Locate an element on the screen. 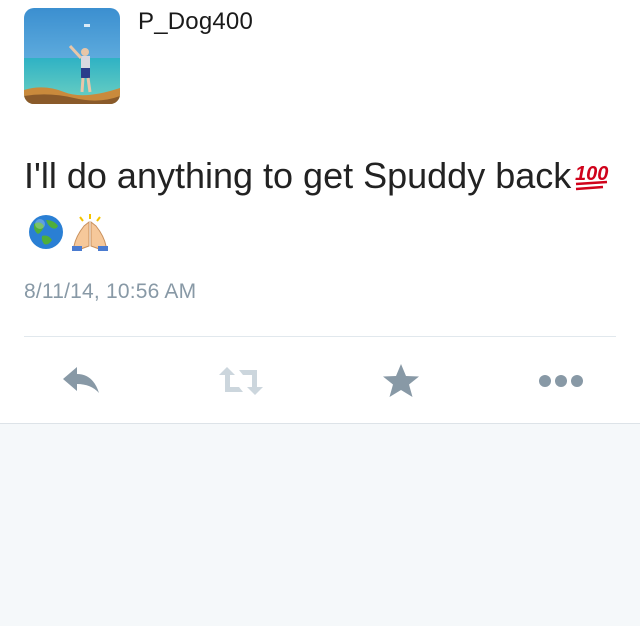 This screenshot has width=640, height=626. favorite-button is located at coordinates (401, 381).